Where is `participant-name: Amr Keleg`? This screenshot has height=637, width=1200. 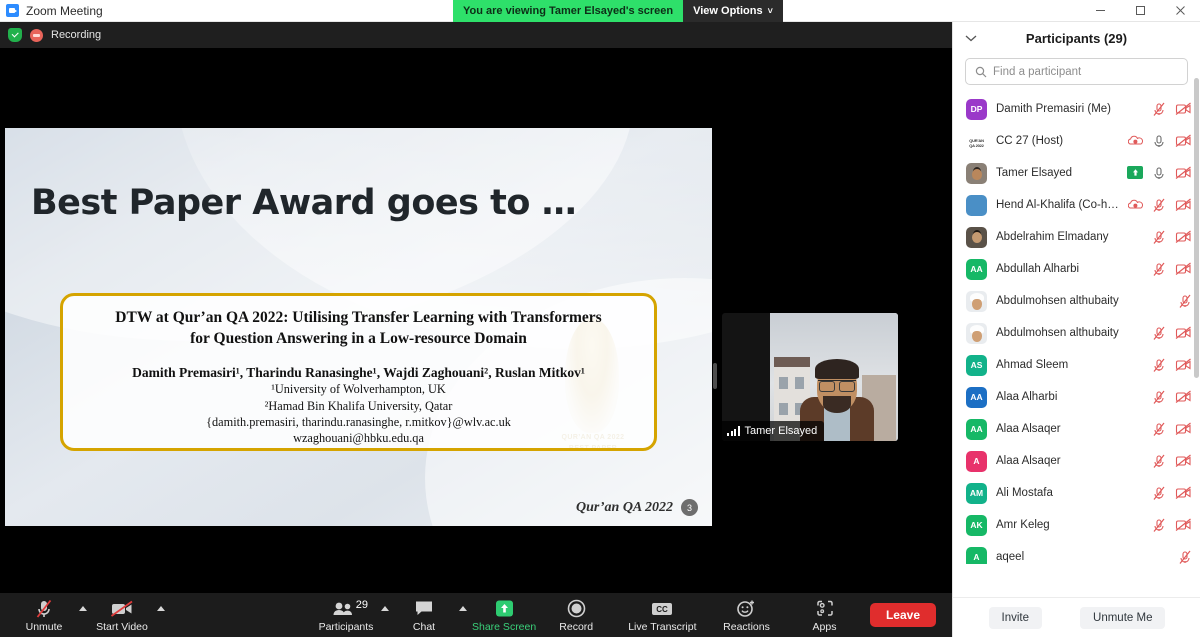 participant-name: Amr Keleg is located at coordinates (1023, 525).